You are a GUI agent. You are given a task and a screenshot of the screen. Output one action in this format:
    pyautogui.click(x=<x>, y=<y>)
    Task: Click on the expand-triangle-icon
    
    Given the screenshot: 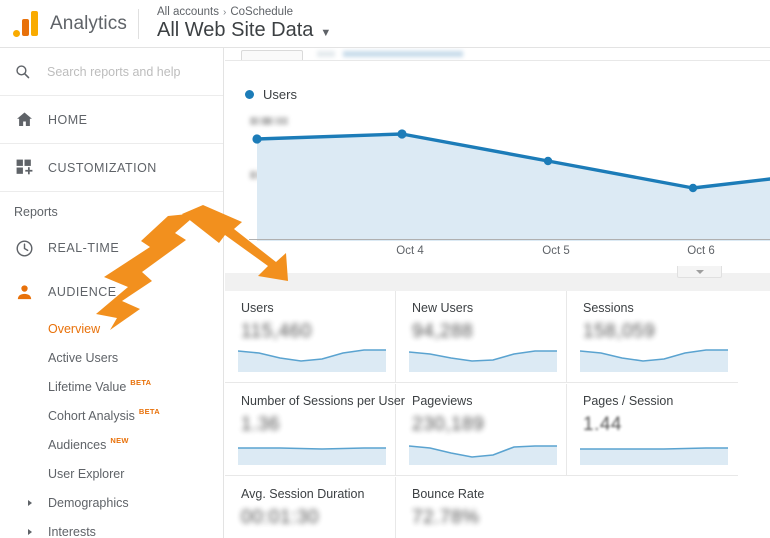 What is the action you would take?
    pyautogui.click(x=30, y=502)
    